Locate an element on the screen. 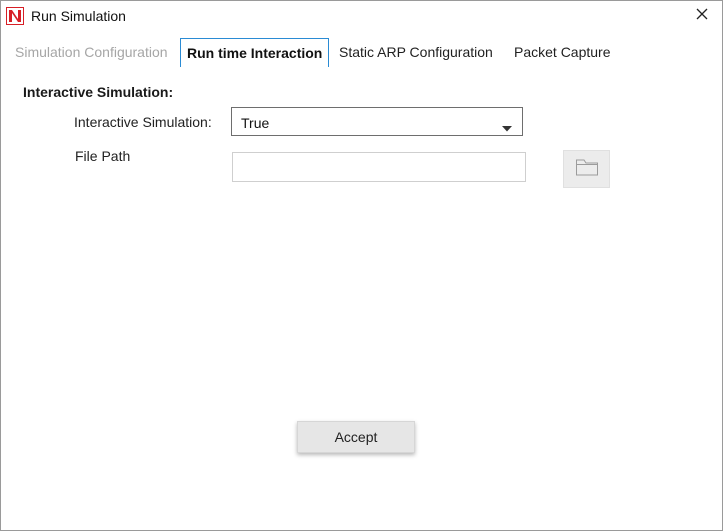 This screenshot has height=531, width=723. browse-folder-button is located at coordinates (586, 169).